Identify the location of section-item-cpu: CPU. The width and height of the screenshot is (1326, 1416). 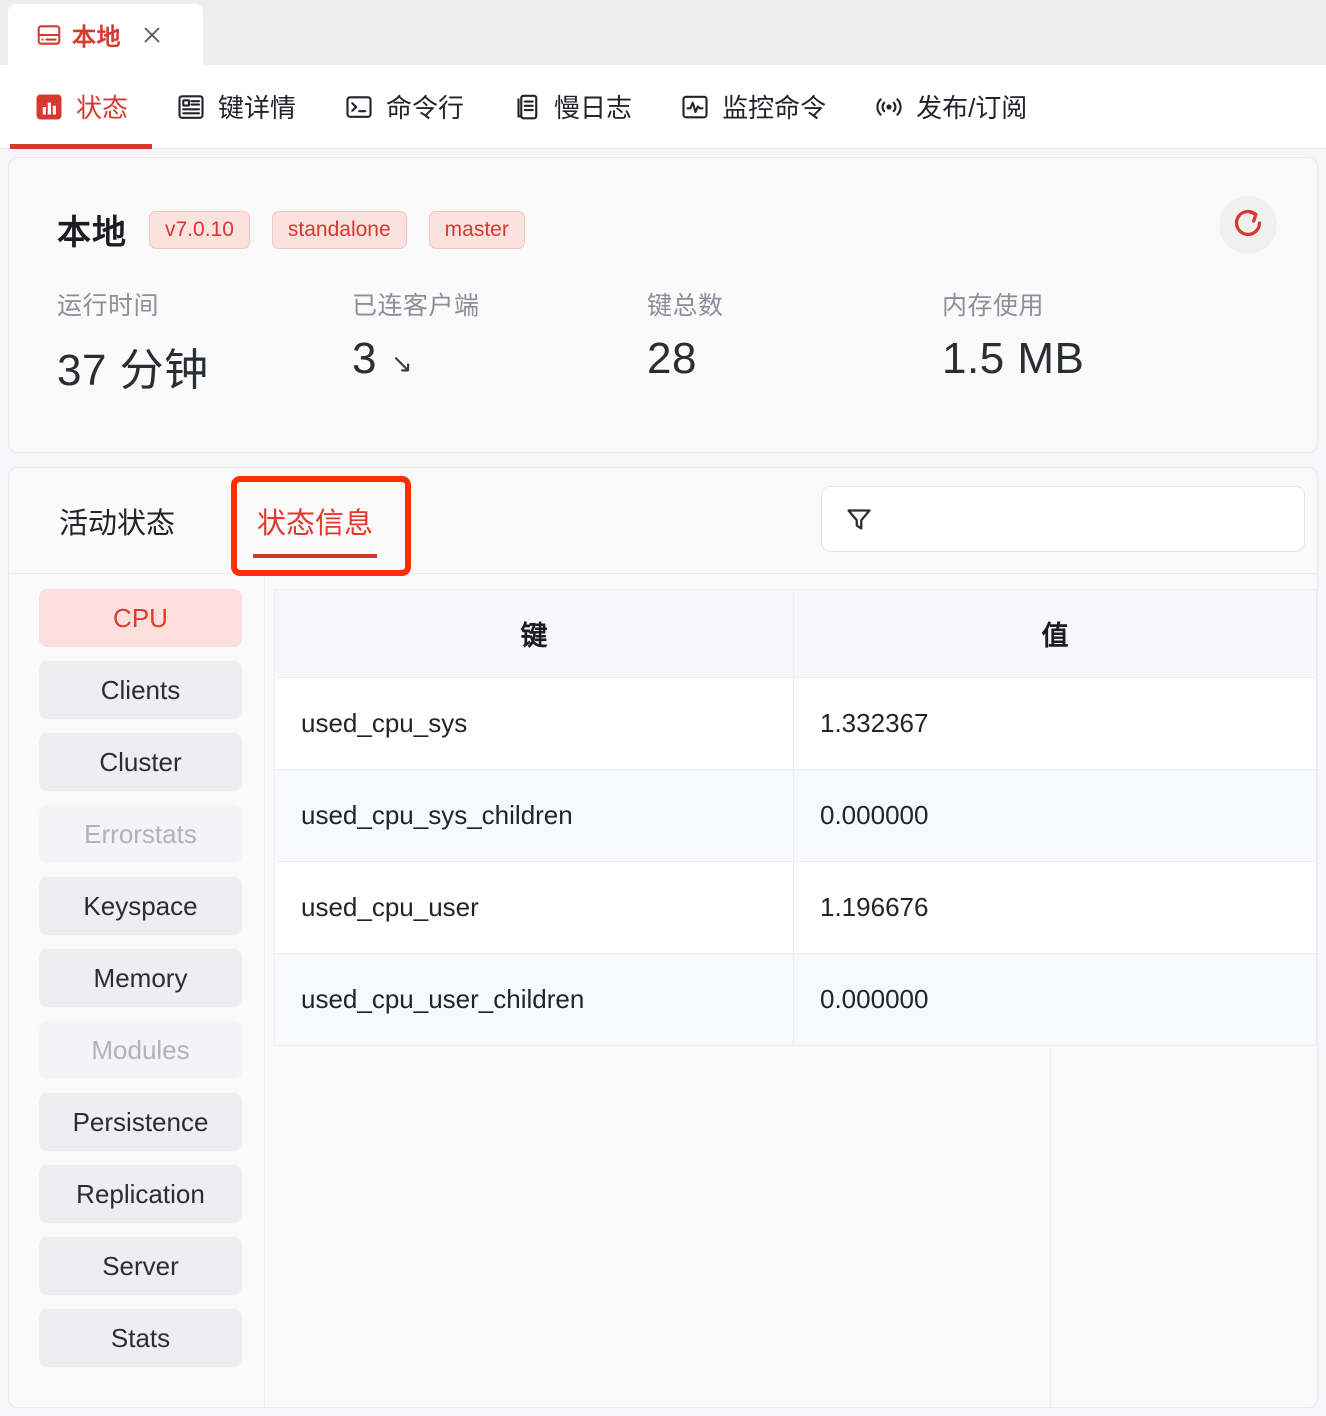
(140, 618).